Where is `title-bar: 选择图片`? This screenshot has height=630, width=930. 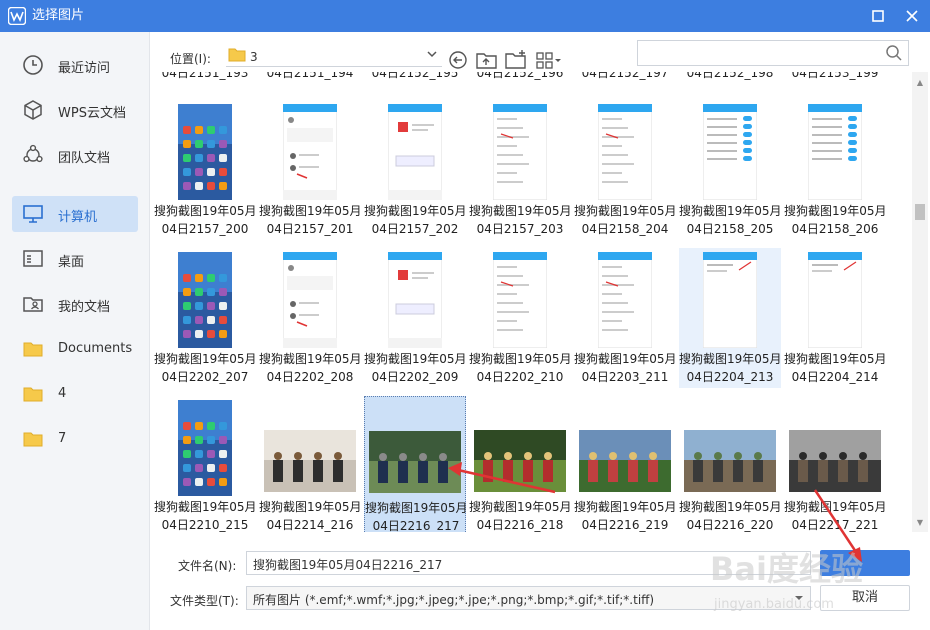
title-bar: 选择图片 is located at coordinates (465, 16).